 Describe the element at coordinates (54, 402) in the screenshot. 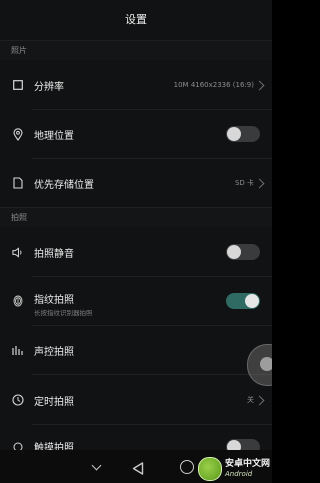

I see `setting-label: 定时拍照` at that location.